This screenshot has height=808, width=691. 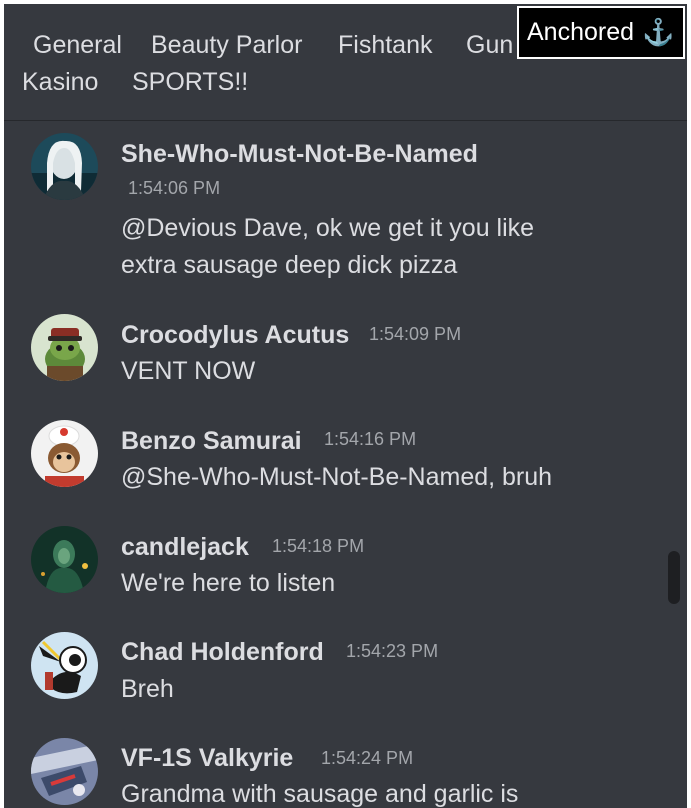 I want to click on message-text-line: @Devious Dave, ok we get it you like, so click(x=328, y=228).